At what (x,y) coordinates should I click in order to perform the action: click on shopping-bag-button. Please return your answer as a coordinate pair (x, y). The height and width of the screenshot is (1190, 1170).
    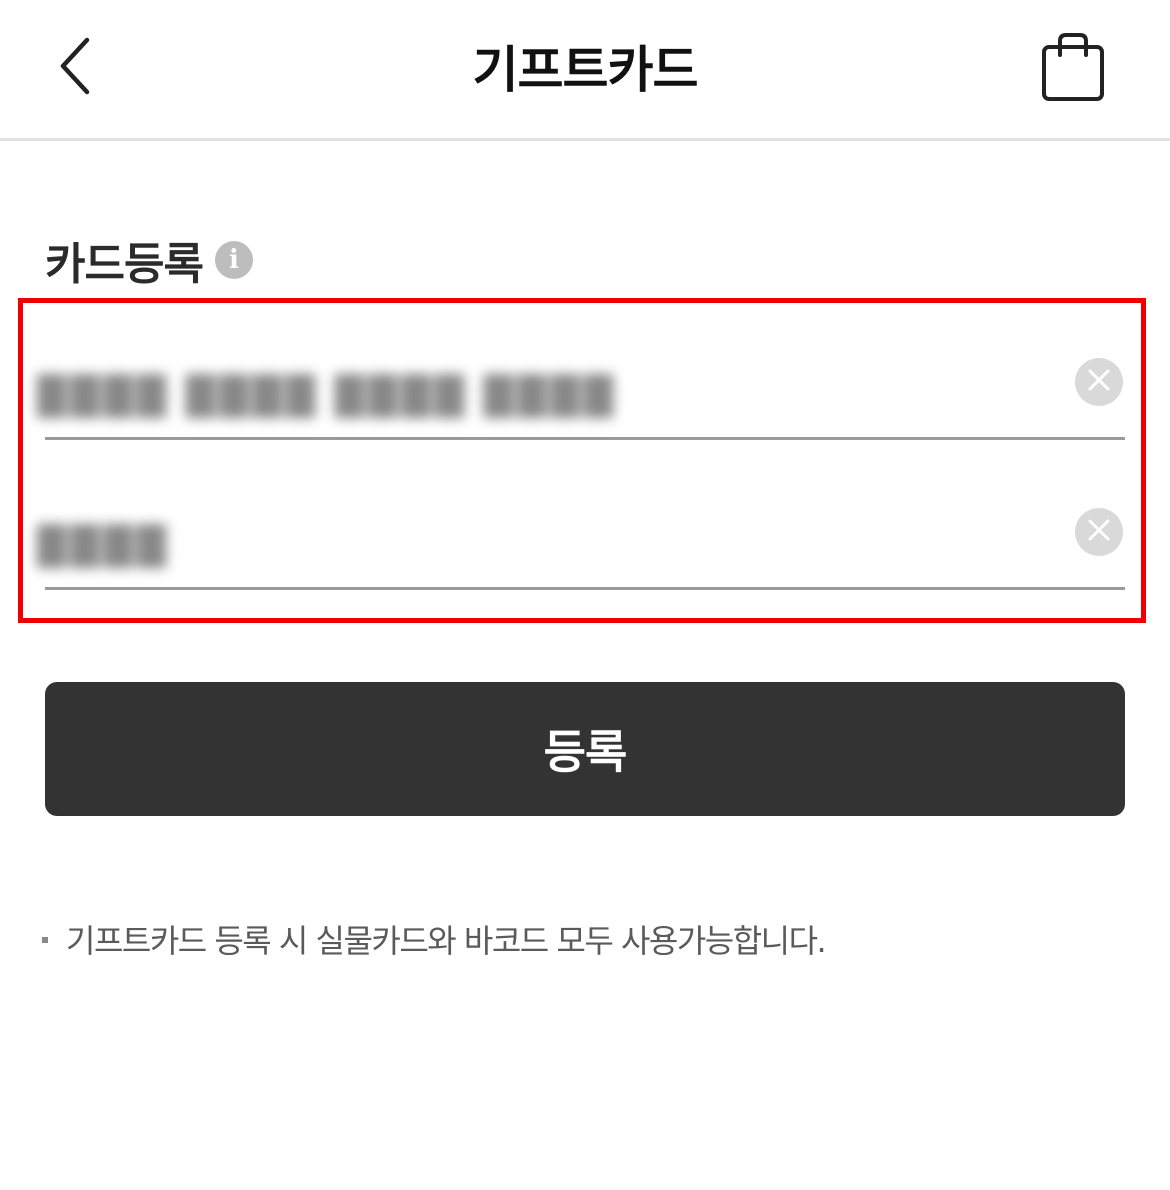
    Looking at the image, I should click on (1073, 69).